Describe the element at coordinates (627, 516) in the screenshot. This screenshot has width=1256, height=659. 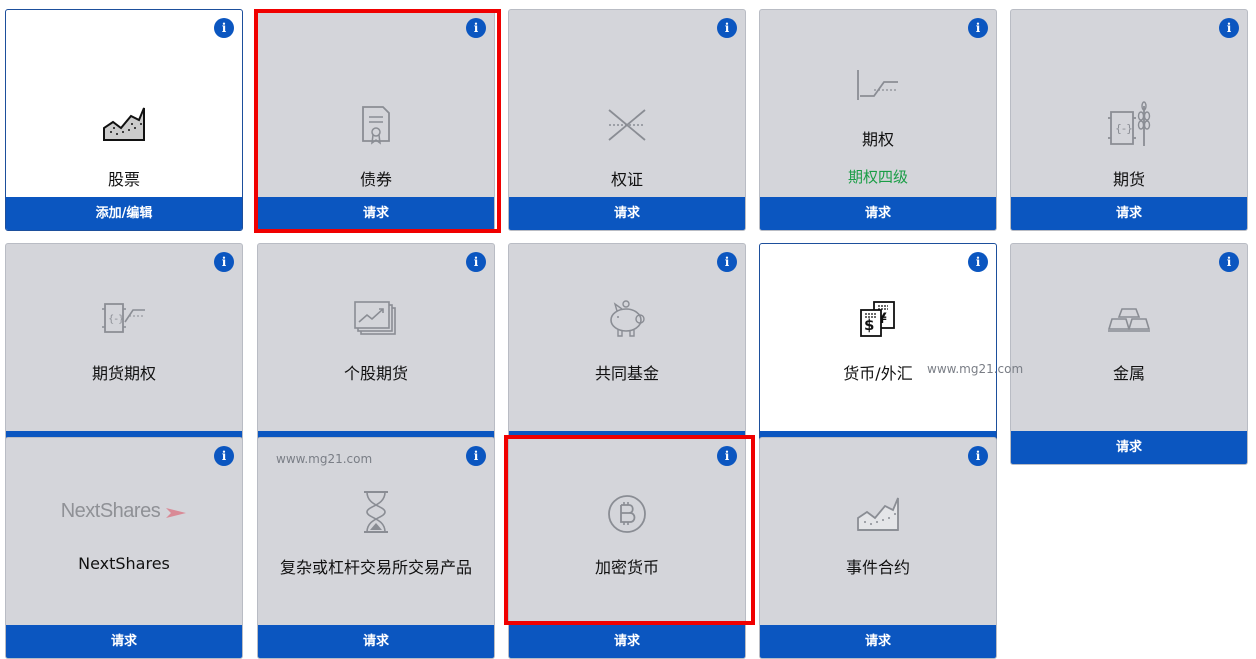
I see `bitcoin-icon` at that location.